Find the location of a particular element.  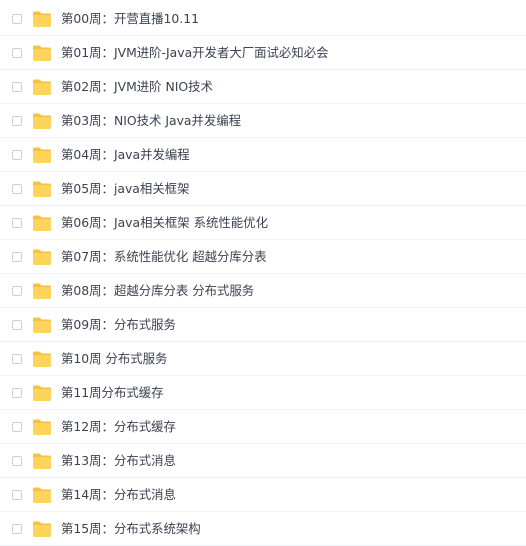

file-row: 第07周：系统性能优化 超越分库分表 is located at coordinates (263, 257).